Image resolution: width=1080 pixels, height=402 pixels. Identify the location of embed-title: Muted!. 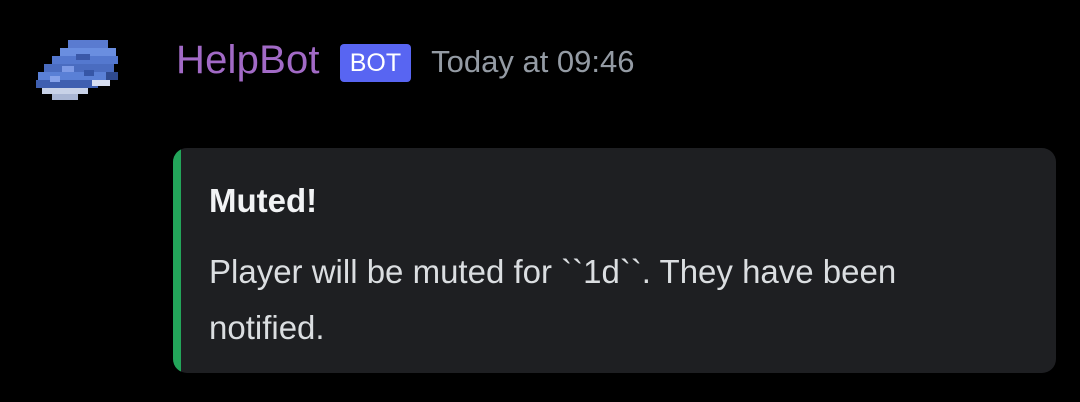
(263, 200).